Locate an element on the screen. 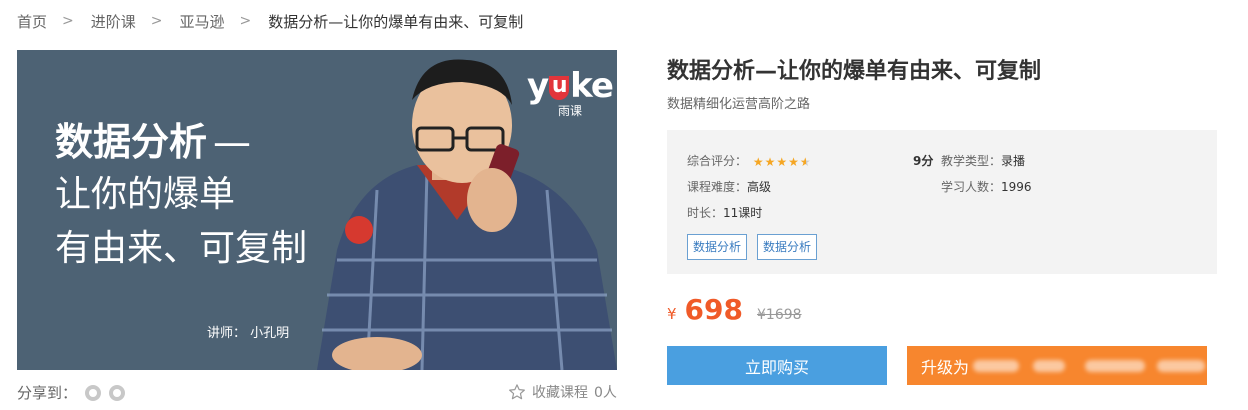 The height and width of the screenshot is (410, 1248). weibo-icon is located at coordinates (117, 392).